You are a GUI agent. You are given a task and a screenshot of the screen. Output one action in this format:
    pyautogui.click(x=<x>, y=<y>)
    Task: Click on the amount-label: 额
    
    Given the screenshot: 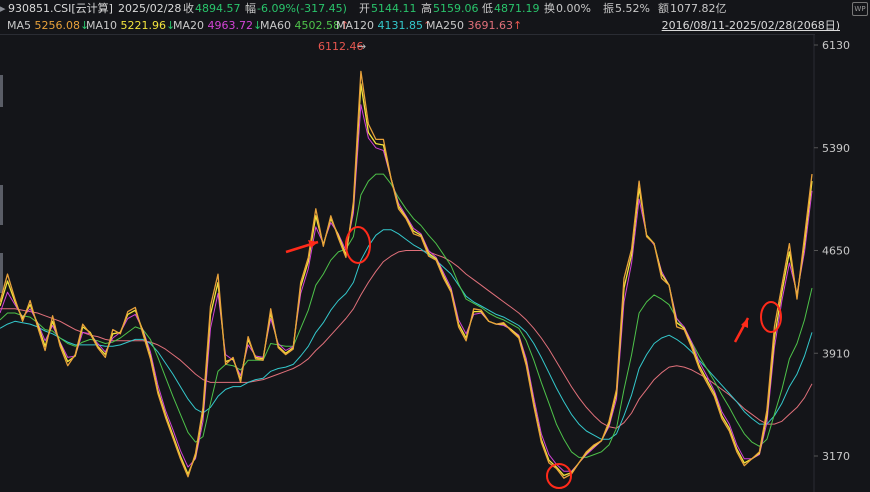 What is the action you would take?
    pyautogui.click(x=663, y=8)
    